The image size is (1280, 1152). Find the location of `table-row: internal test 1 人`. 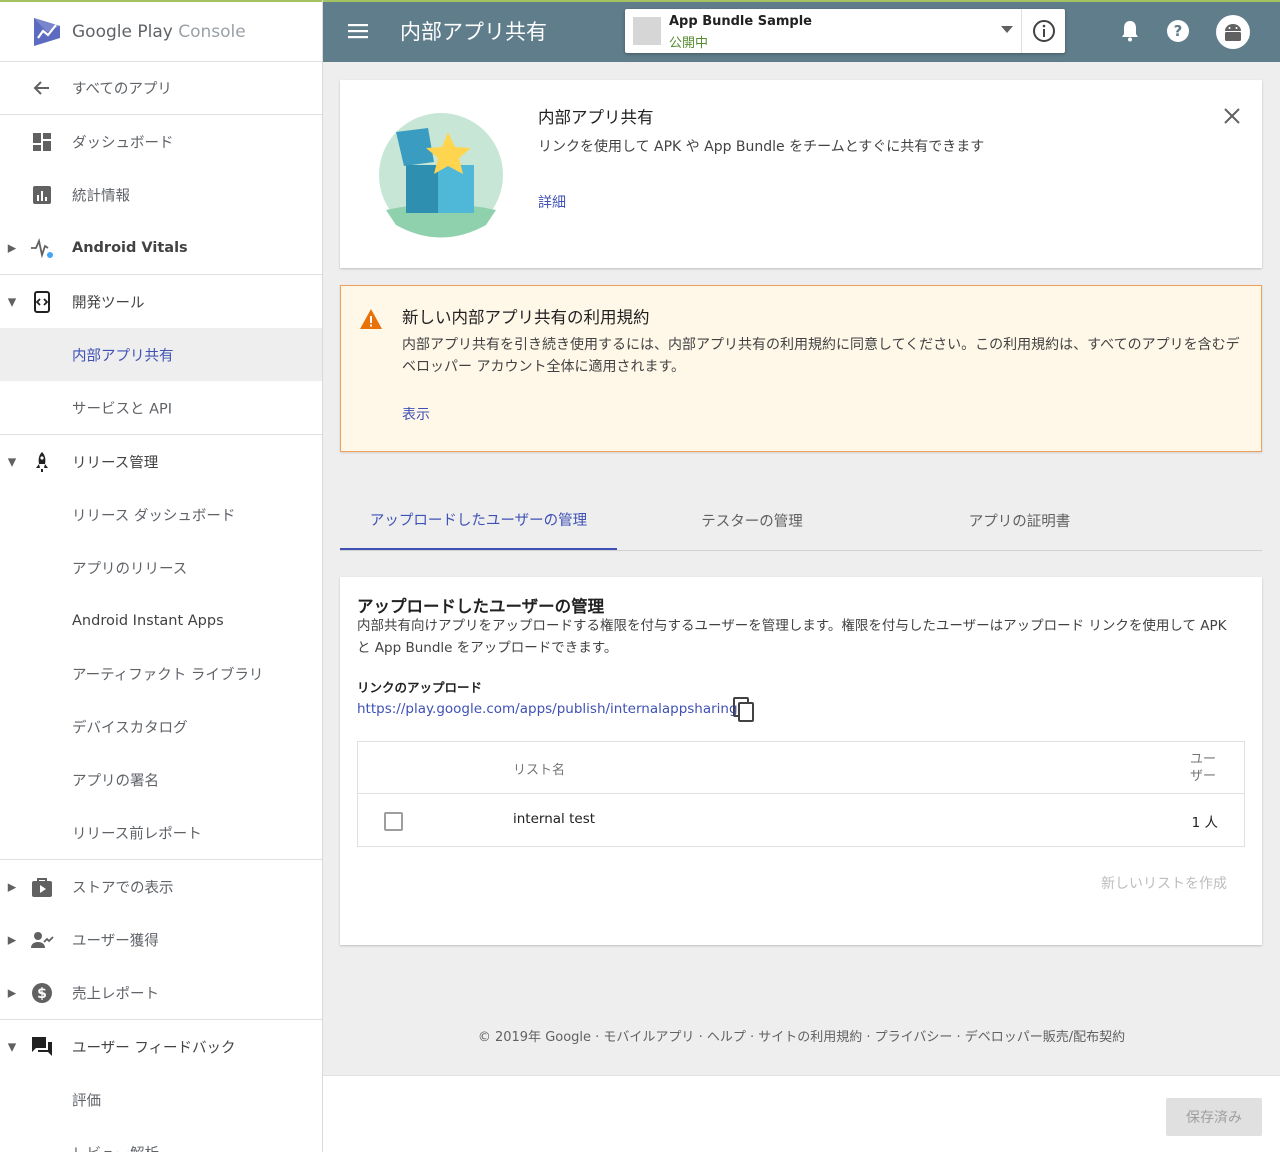

table-row: internal test 1 人 is located at coordinates (801, 821).